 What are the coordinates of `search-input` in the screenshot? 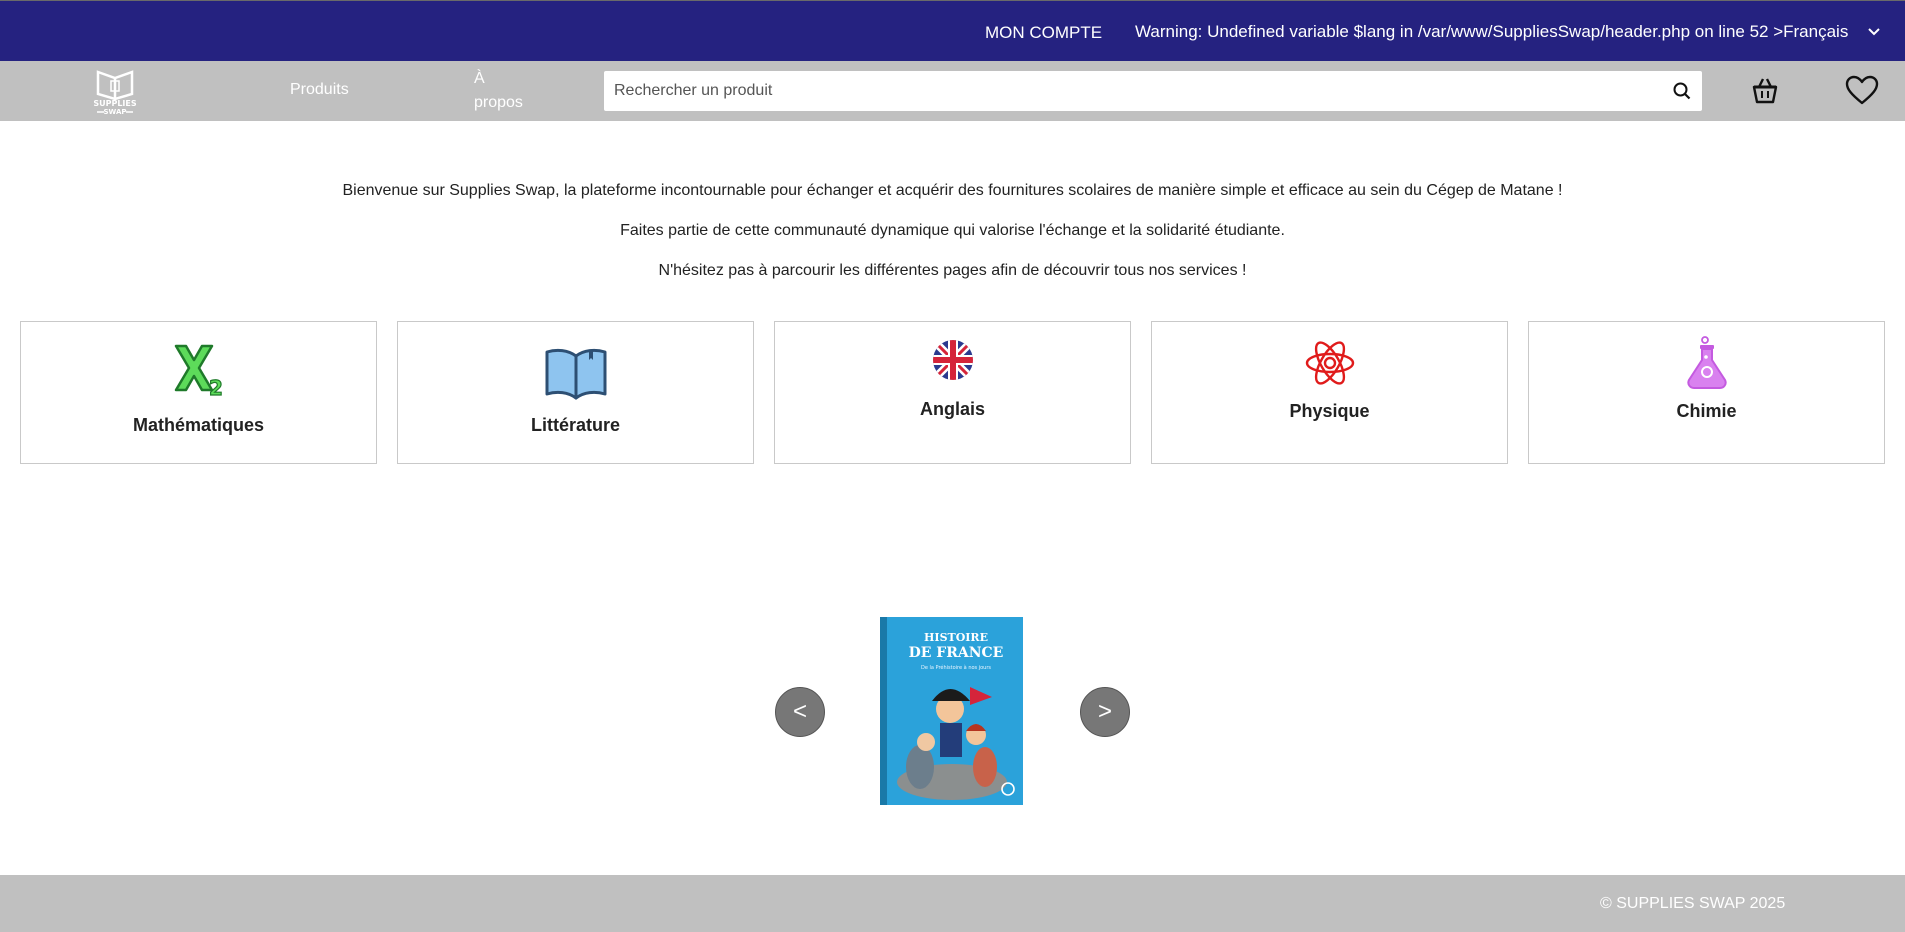 It's located at (1134, 91).